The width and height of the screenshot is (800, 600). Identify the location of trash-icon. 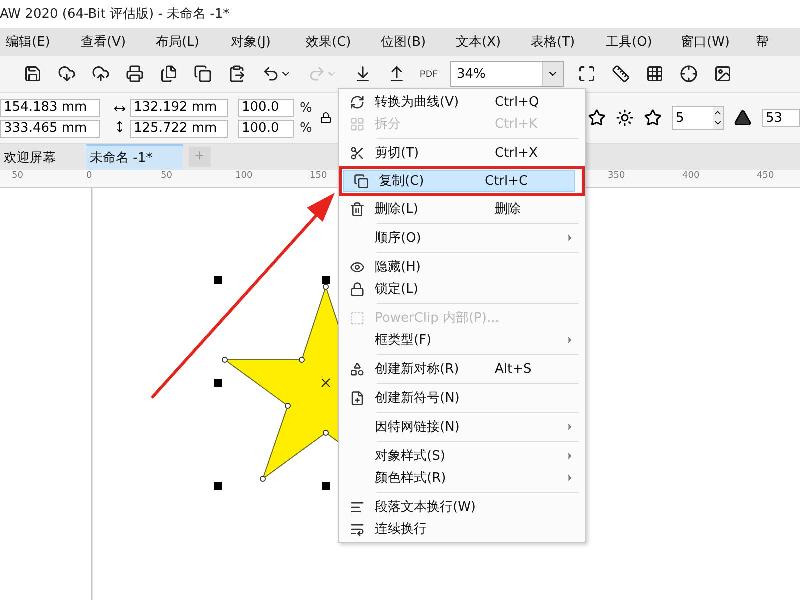
(357, 209).